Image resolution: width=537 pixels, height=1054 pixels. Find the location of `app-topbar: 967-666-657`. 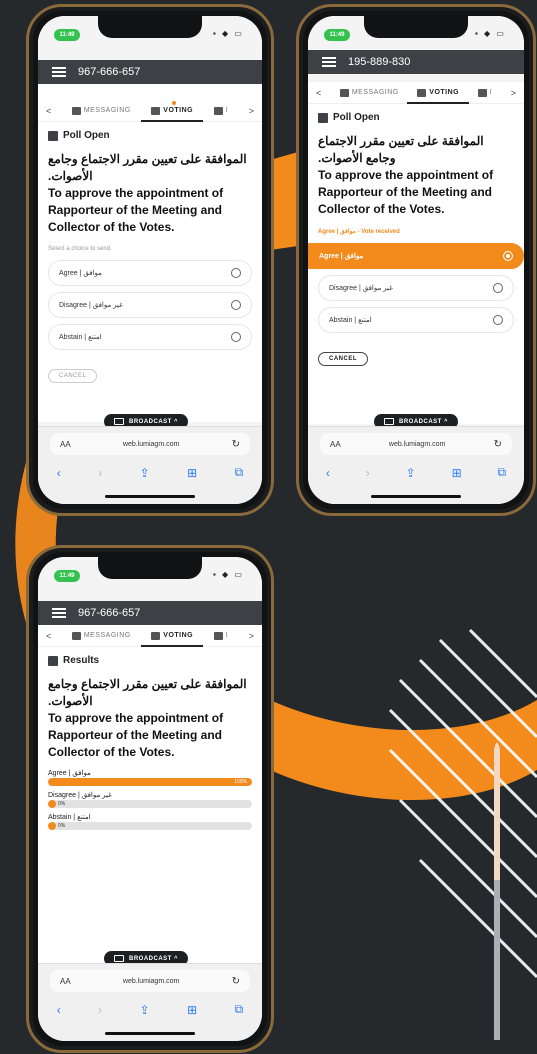

app-topbar: 967-666-657 is located at coordinates (150, 72).